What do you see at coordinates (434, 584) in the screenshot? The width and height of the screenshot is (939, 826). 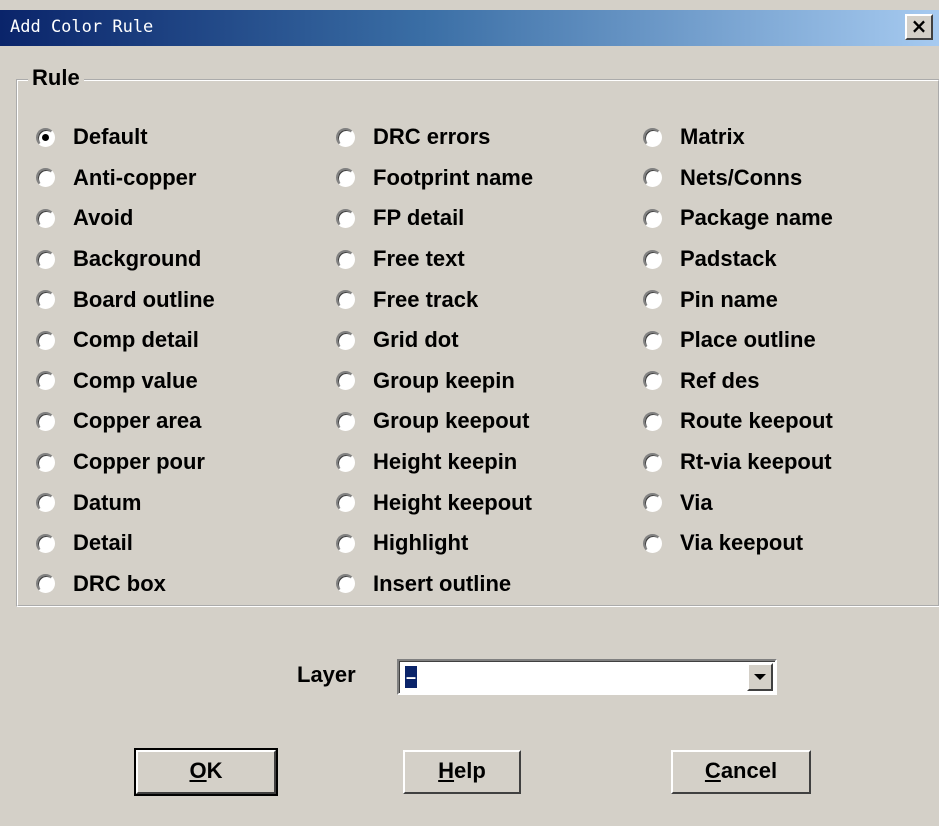 I see `rule-radio-insert-outline: Insert outline` at bounding box center [434, 584].